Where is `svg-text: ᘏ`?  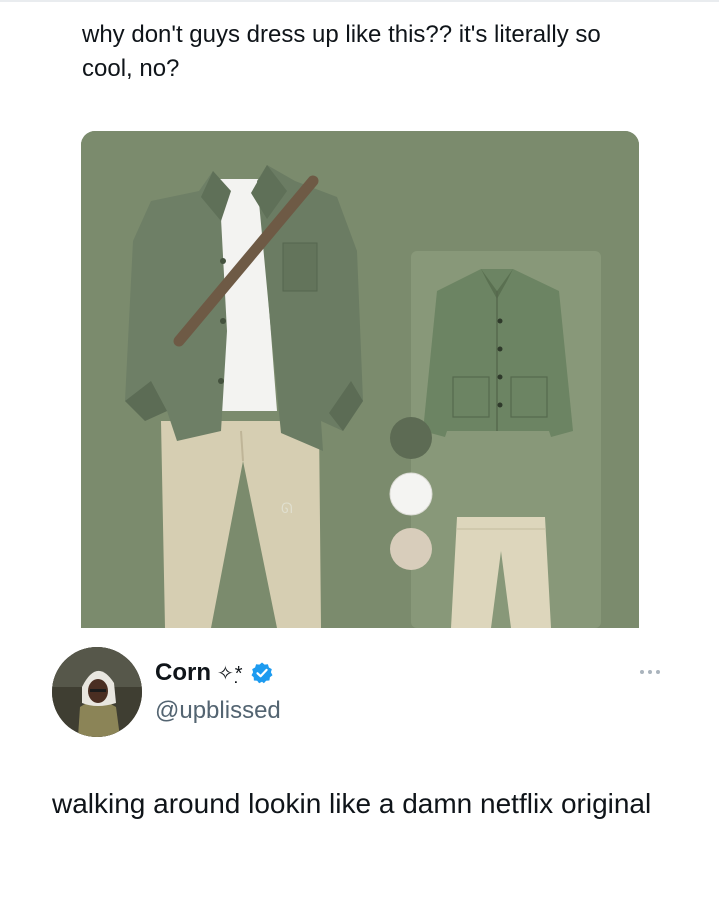 svg-text: ᘏ is located at coordinates (287, 508).